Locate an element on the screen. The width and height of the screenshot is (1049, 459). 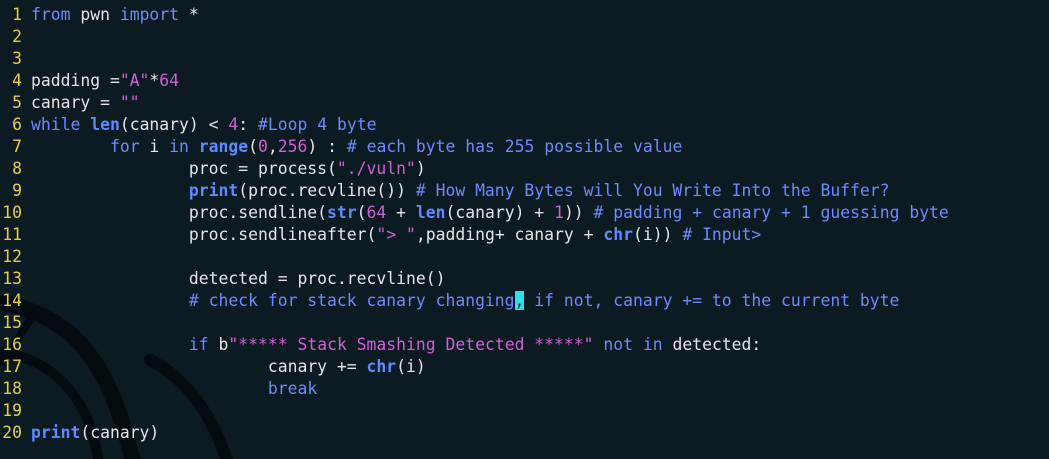
code-line-19: 19 is located at coordinates (474, 411).